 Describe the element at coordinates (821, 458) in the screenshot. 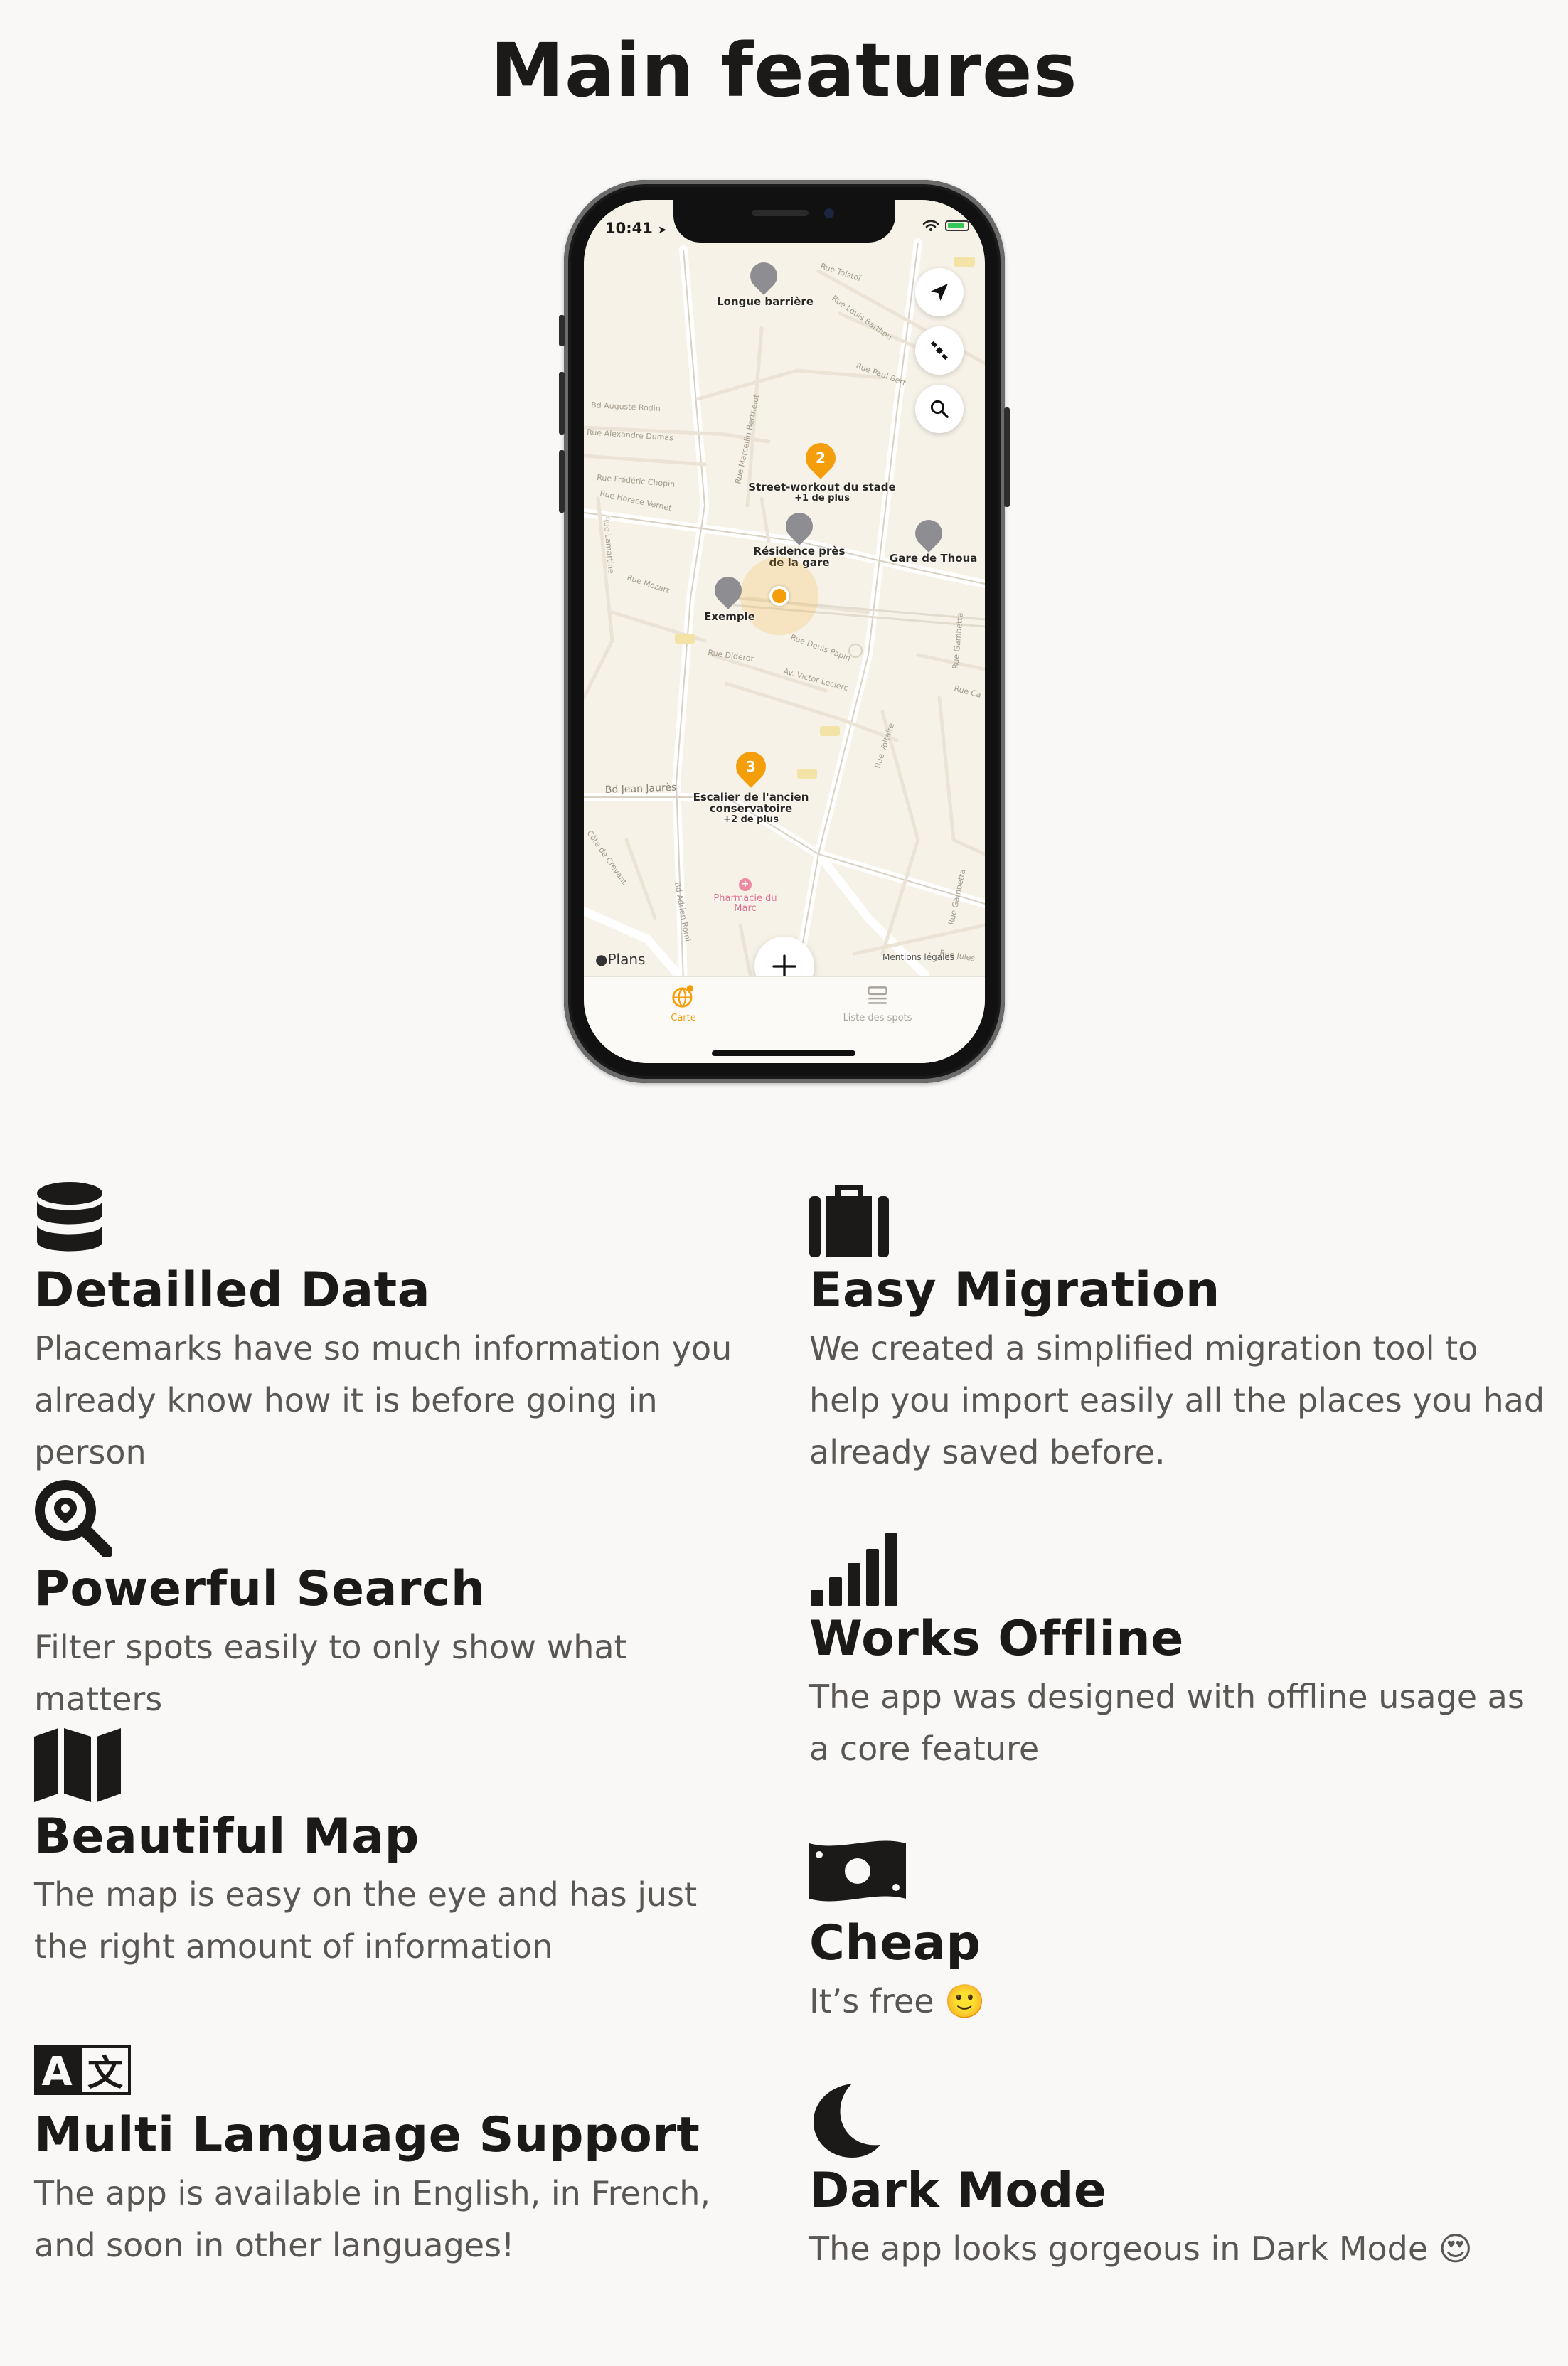

I see `cluster-count: 2` at that location.